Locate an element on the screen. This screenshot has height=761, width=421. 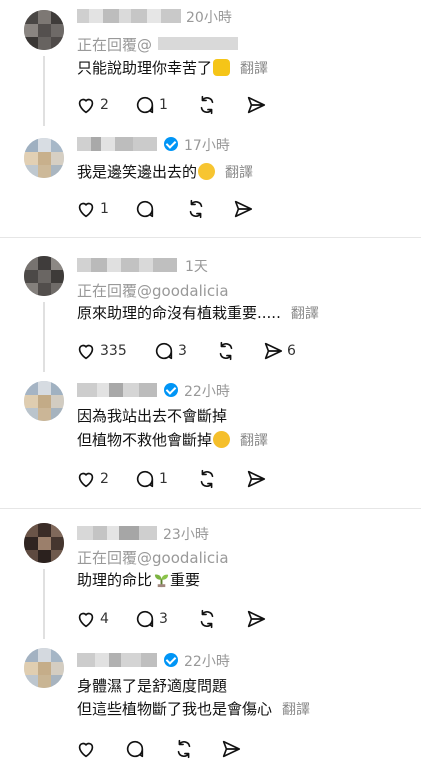
like-button: 1 is located at coordinates (92, 209).